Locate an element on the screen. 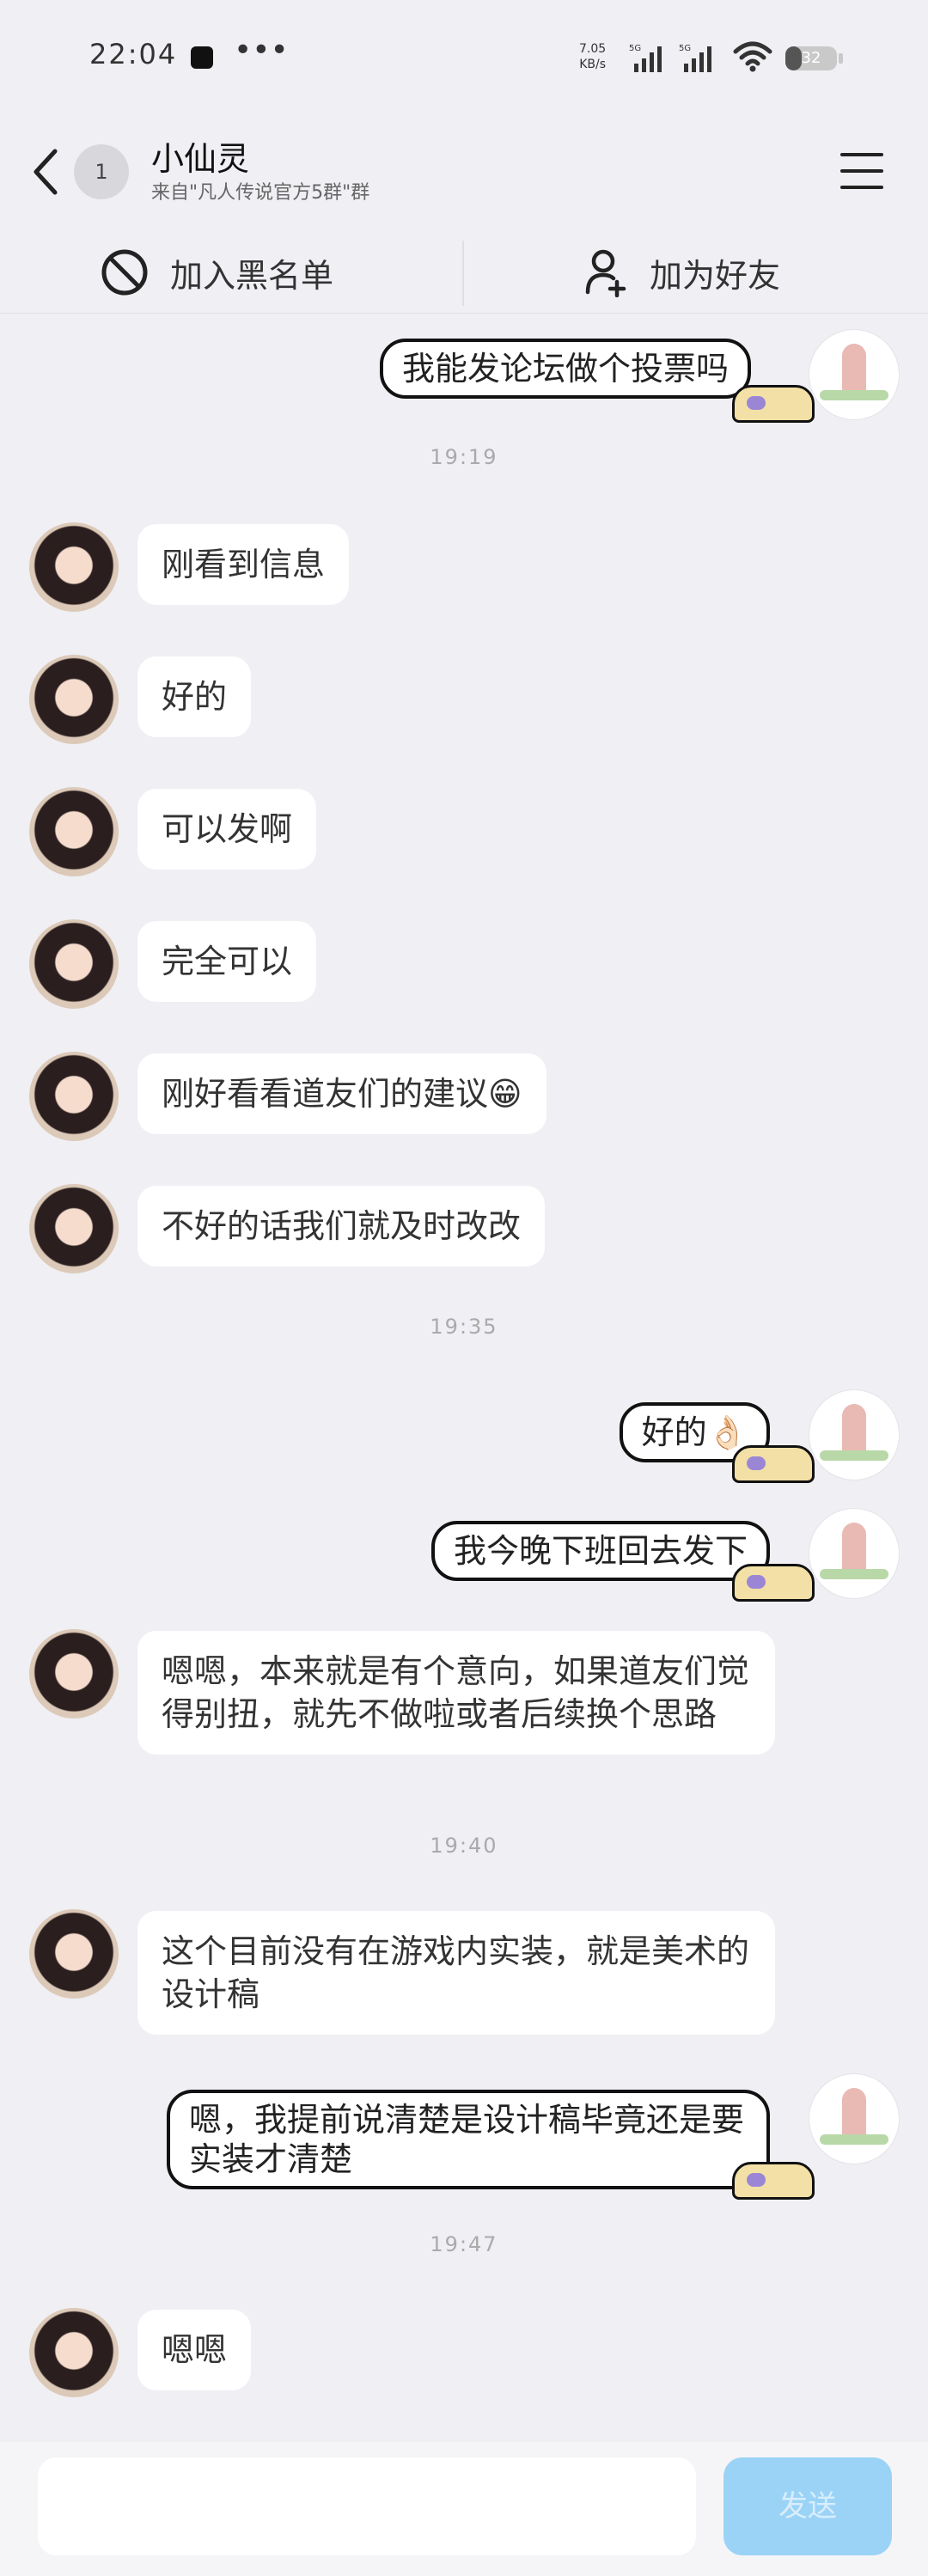 The height and width of the screenshot is (2576, 928). message-bubble-incoming: 这个目前没有在游戏内实装，就是美术的设计稿 is located at coordinates (456, 1973).